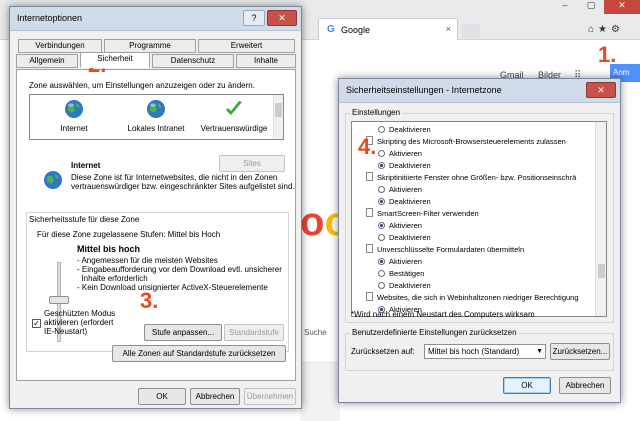  What do you see at coordinates (246, 46) in the screenshot?
I see `tab-erweitert: Erweitert` at bounding box center [246, 46].